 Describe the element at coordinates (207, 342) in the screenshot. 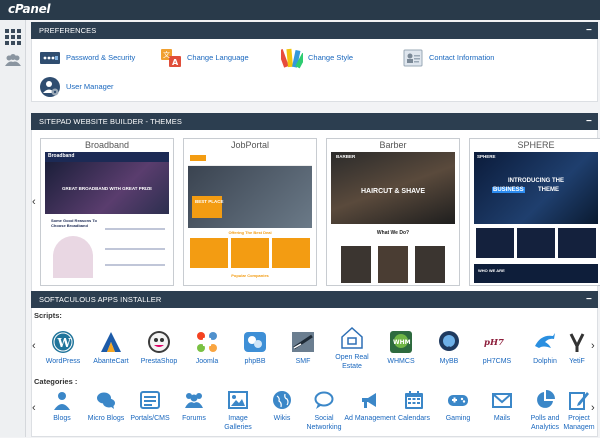

I see `joomla-icon` at that location.